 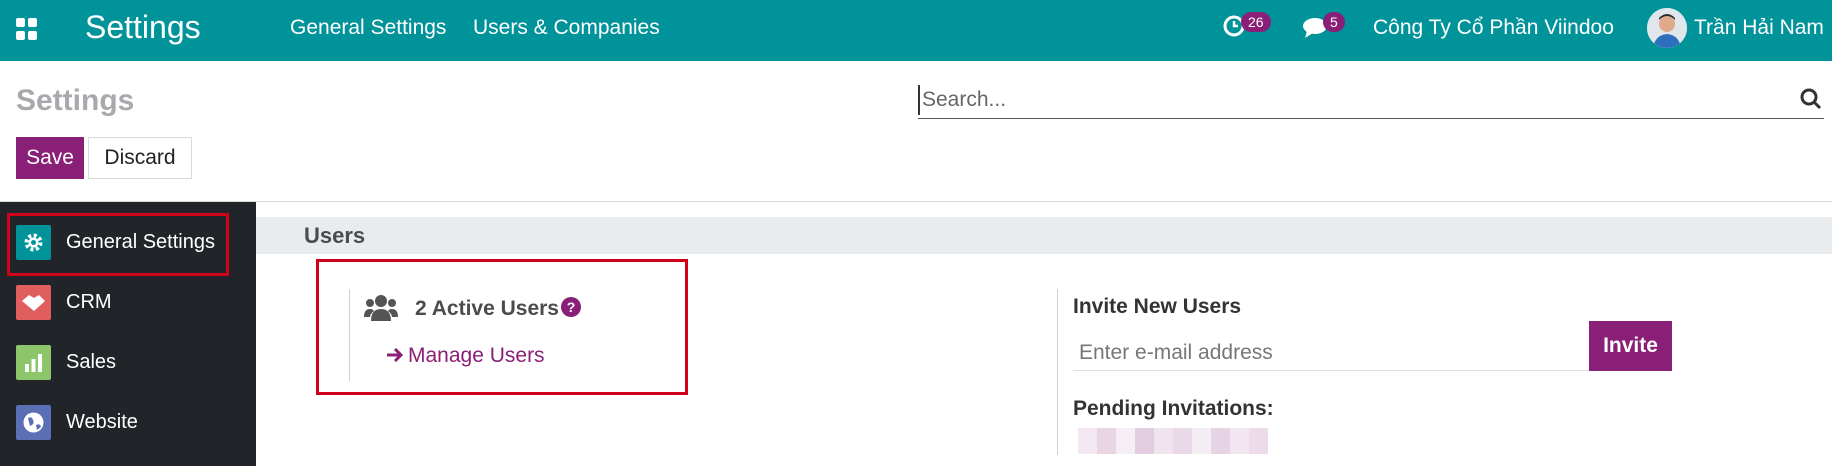 I want to click on sidebar-item-crm: CRM, so click(x=128, y=303).